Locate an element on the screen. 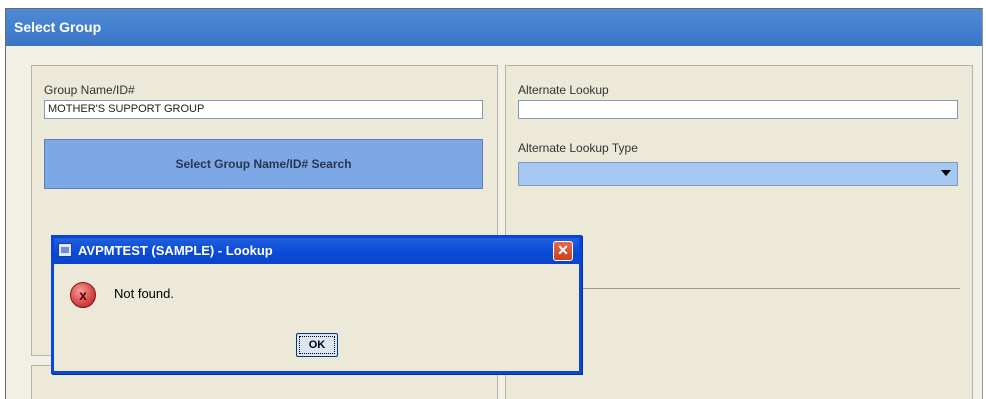 Image resolution: width=986 pixels, height=399 pixels. close-icon: ✕ is located at coordinates (563, 251).